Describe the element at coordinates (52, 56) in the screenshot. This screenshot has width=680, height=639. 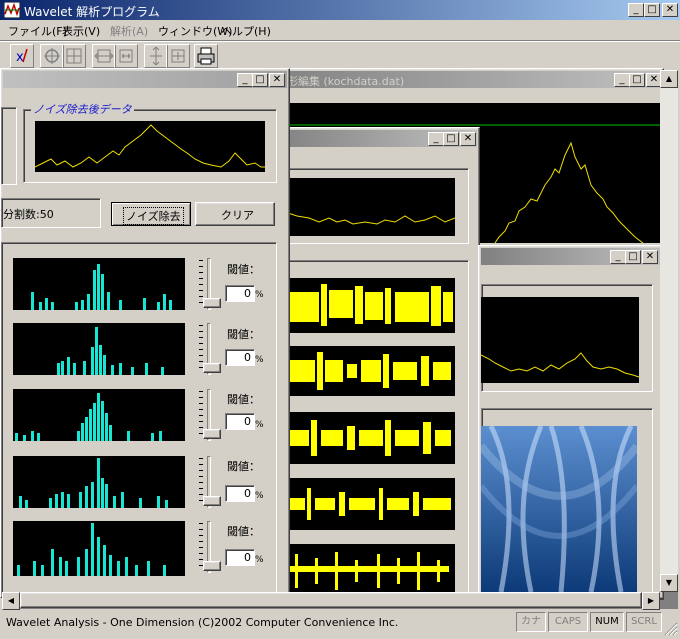
I see `zoom-in-icon` at that location.